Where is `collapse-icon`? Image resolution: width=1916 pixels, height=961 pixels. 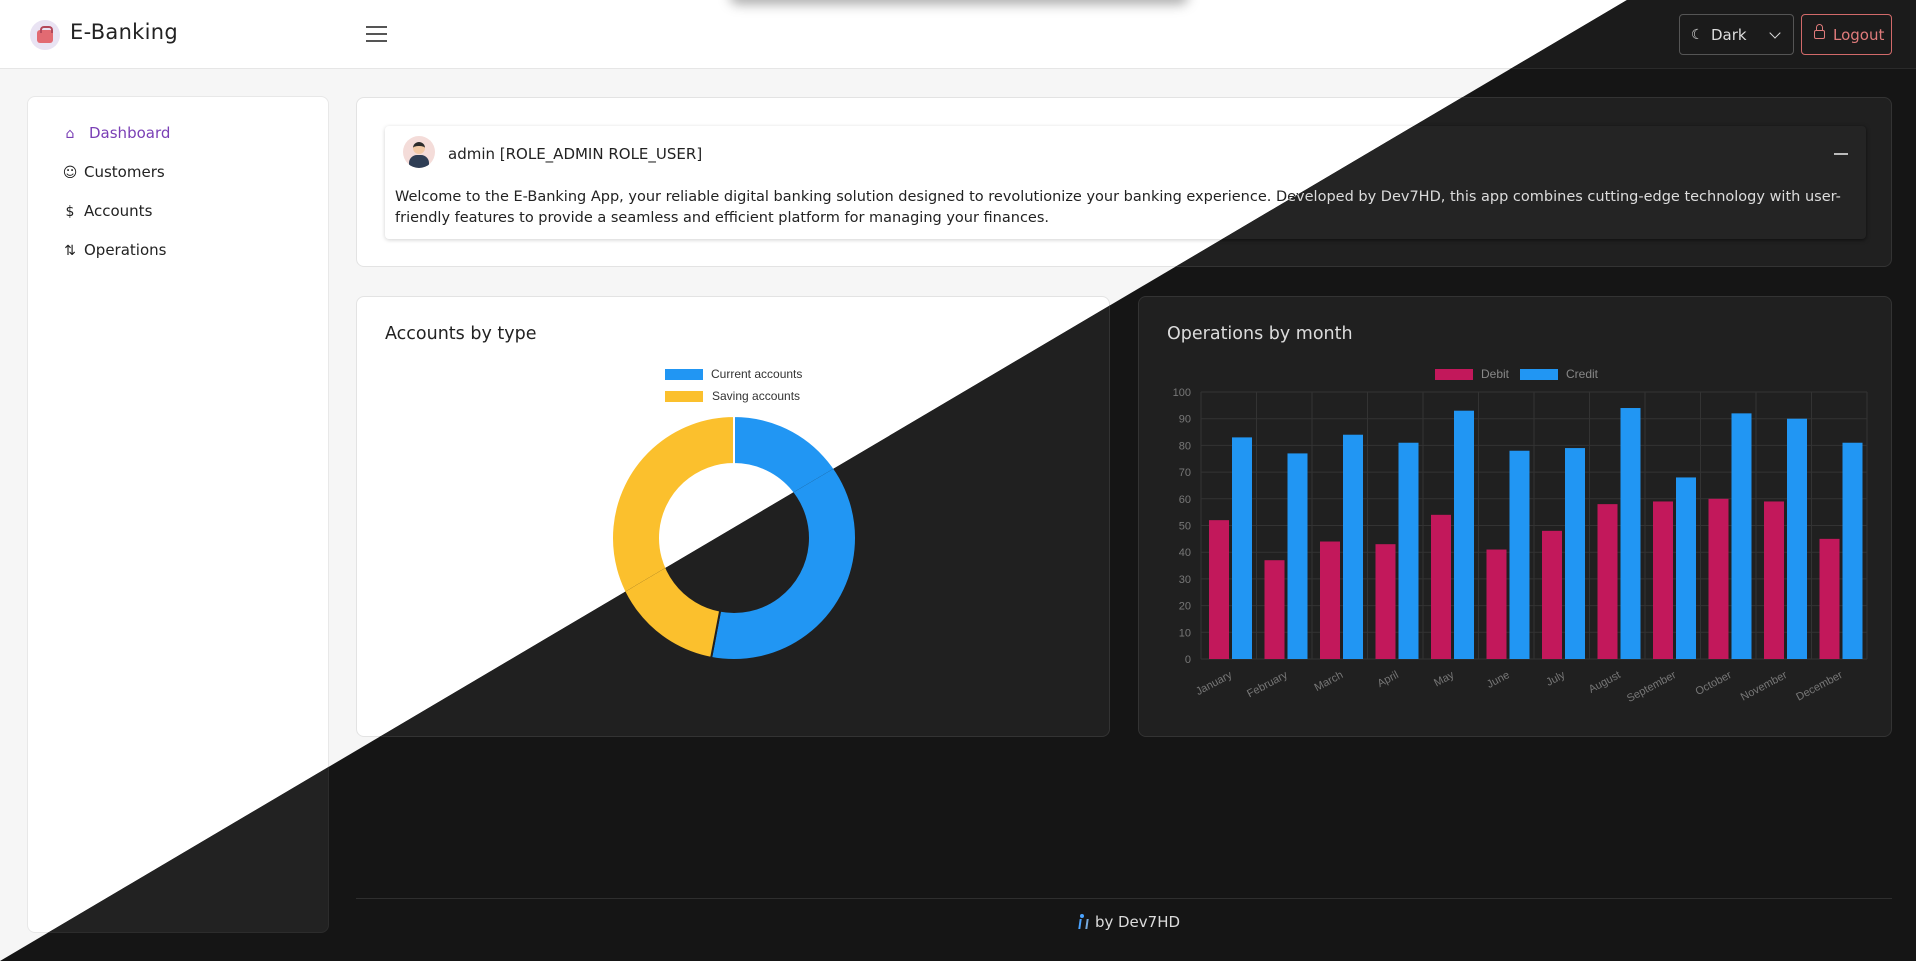 collapse-icon is located at coordinates (1841, 154).